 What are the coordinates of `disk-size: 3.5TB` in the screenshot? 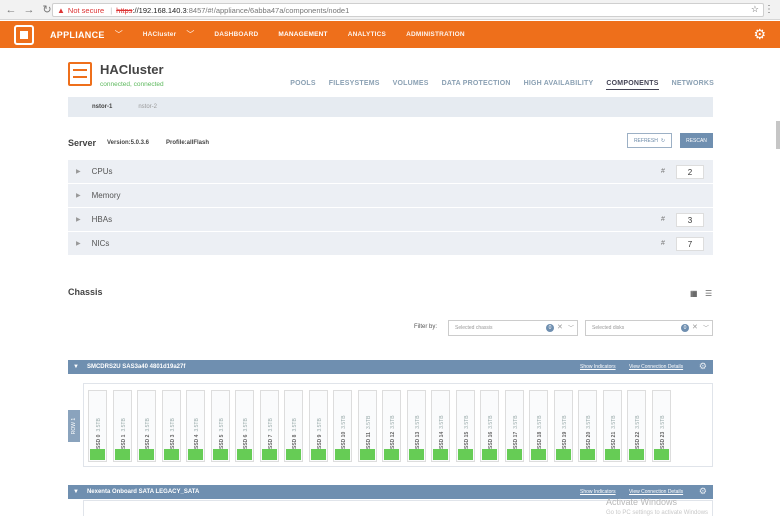 It's located at (466, 422).